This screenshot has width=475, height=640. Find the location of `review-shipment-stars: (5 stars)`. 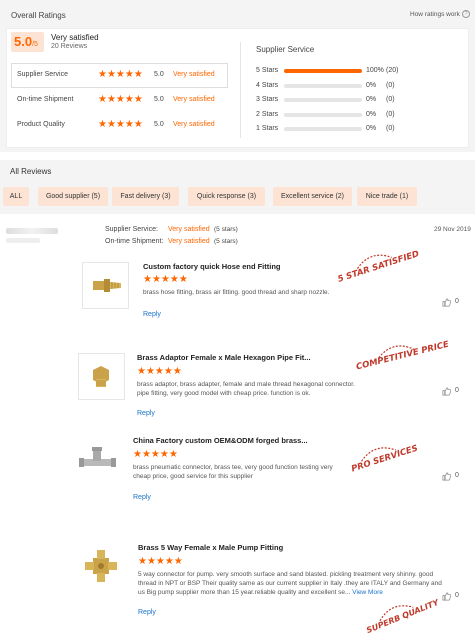

review-shipment-stars: (5 stars) is located at coordinates (226, 241).